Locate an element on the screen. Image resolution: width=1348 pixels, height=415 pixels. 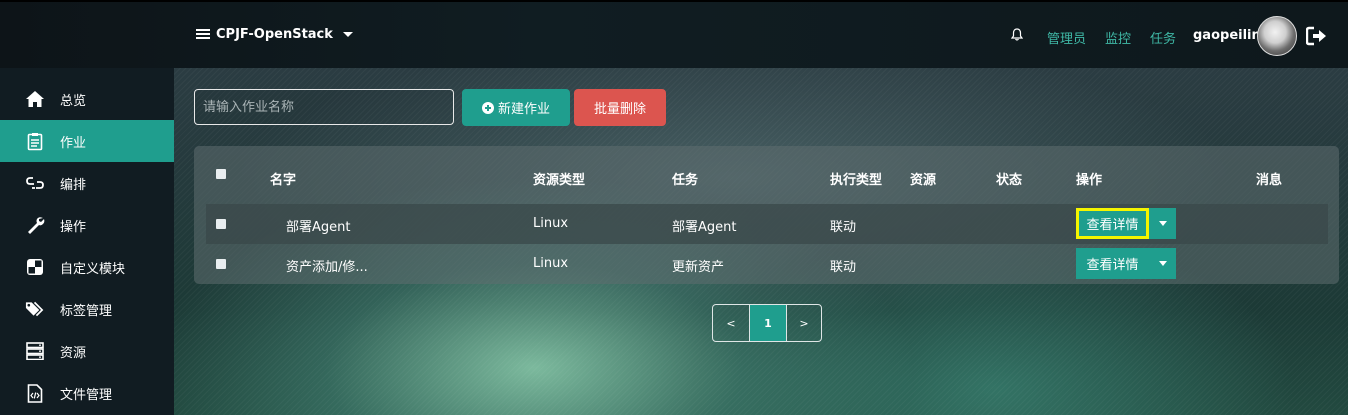
file-code-icon is located at coordinates (35, 393).